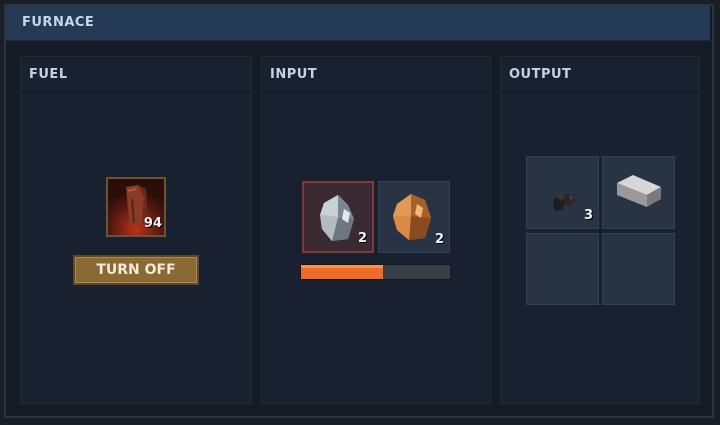 The image size is (720, 425). Describe the element at coordinates (152, 223) in the screenshot. I see `fuel-count: 94` at that location.